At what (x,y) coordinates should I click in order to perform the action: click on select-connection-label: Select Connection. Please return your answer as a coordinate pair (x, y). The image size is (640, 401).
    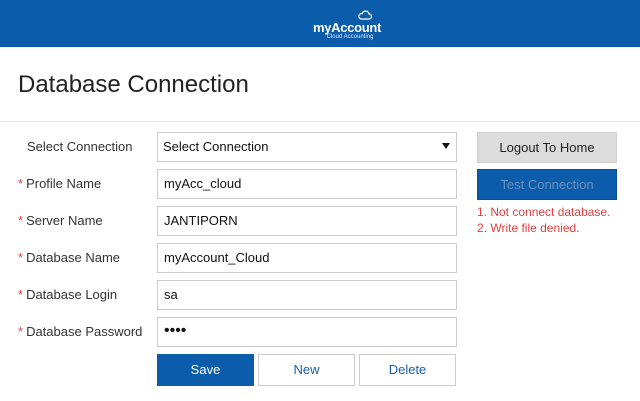
    Looking at the image, I should click on (80, 146).